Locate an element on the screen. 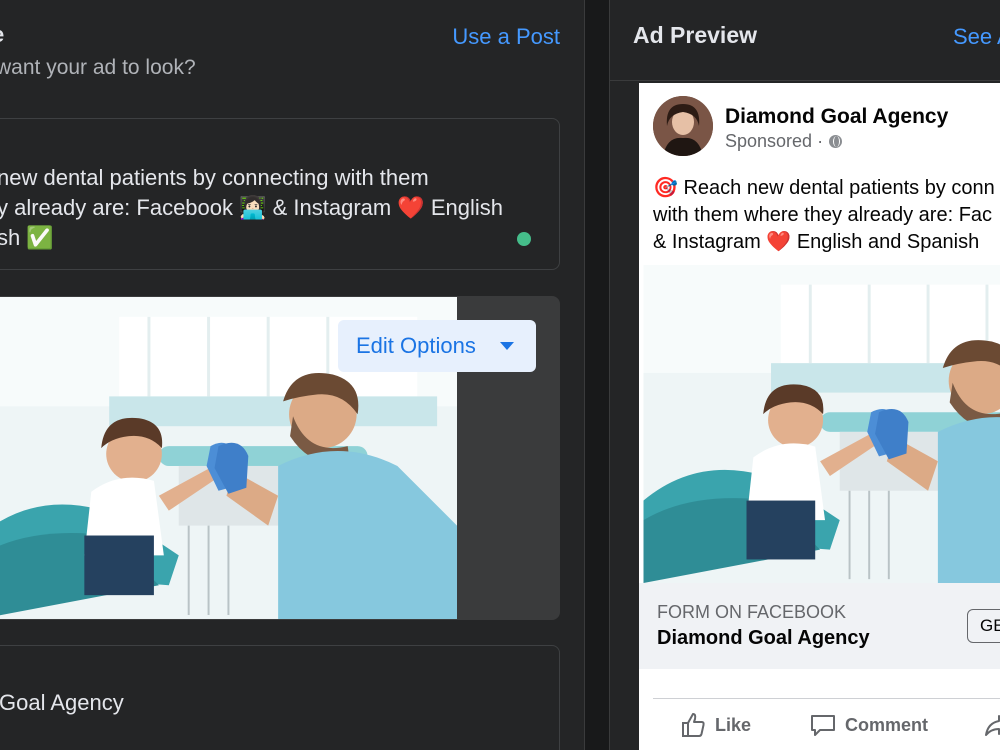  ad-text-line: 🎯 Reach new dental patients by conn is located at coordinates (824, 188).